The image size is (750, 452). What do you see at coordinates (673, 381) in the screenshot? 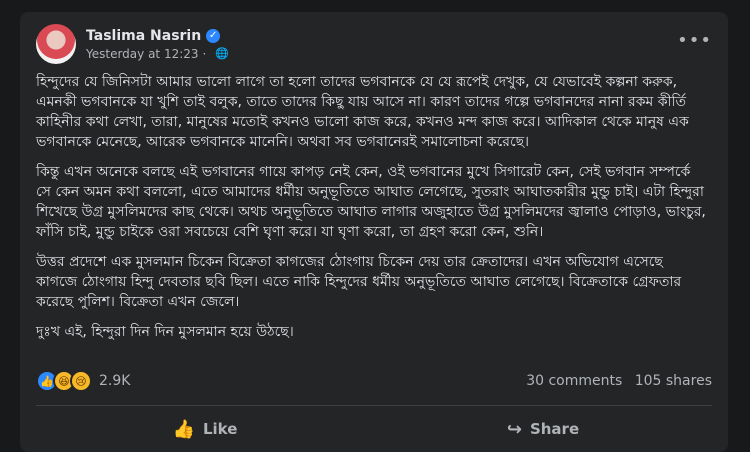
I see `shares-count: 105 shares` at bounding box center [673, 381].